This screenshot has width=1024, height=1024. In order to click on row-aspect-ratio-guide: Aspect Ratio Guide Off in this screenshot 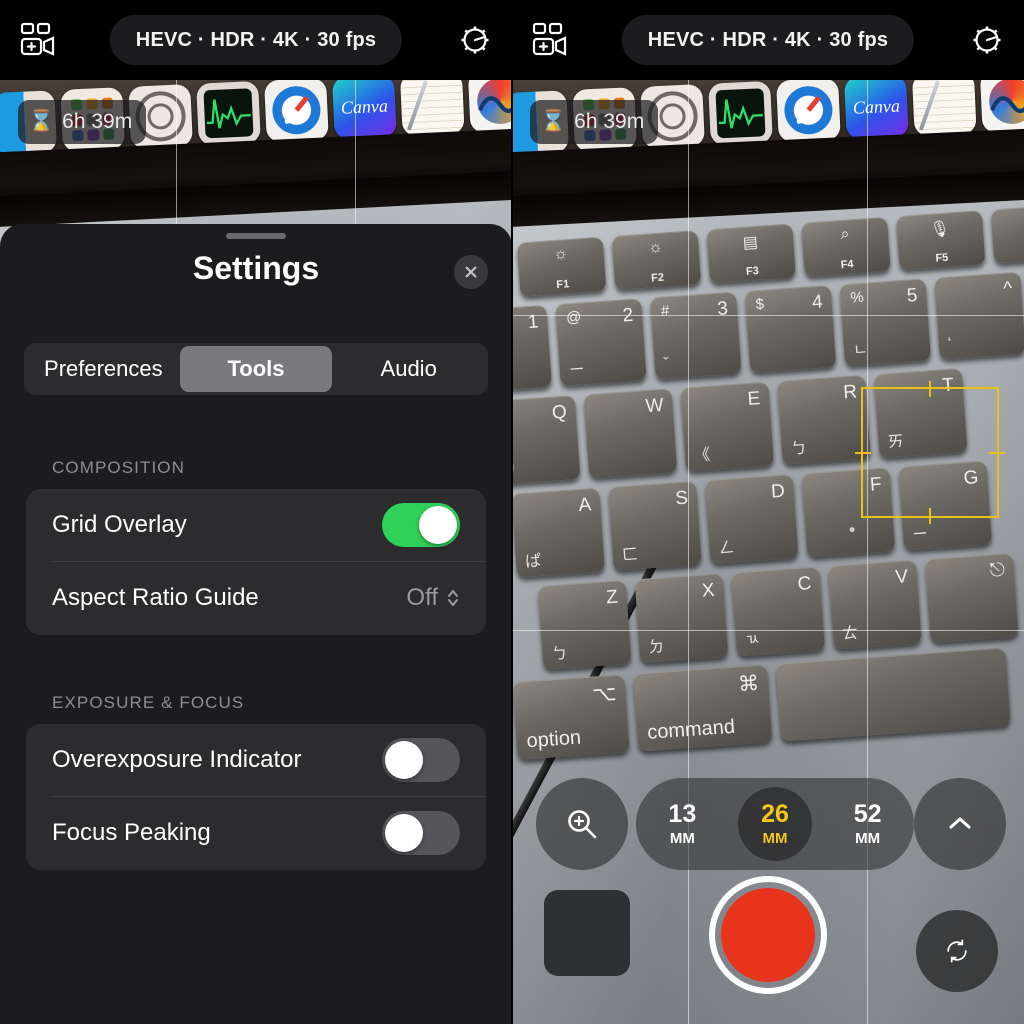, I will do `click(256, 598)`.